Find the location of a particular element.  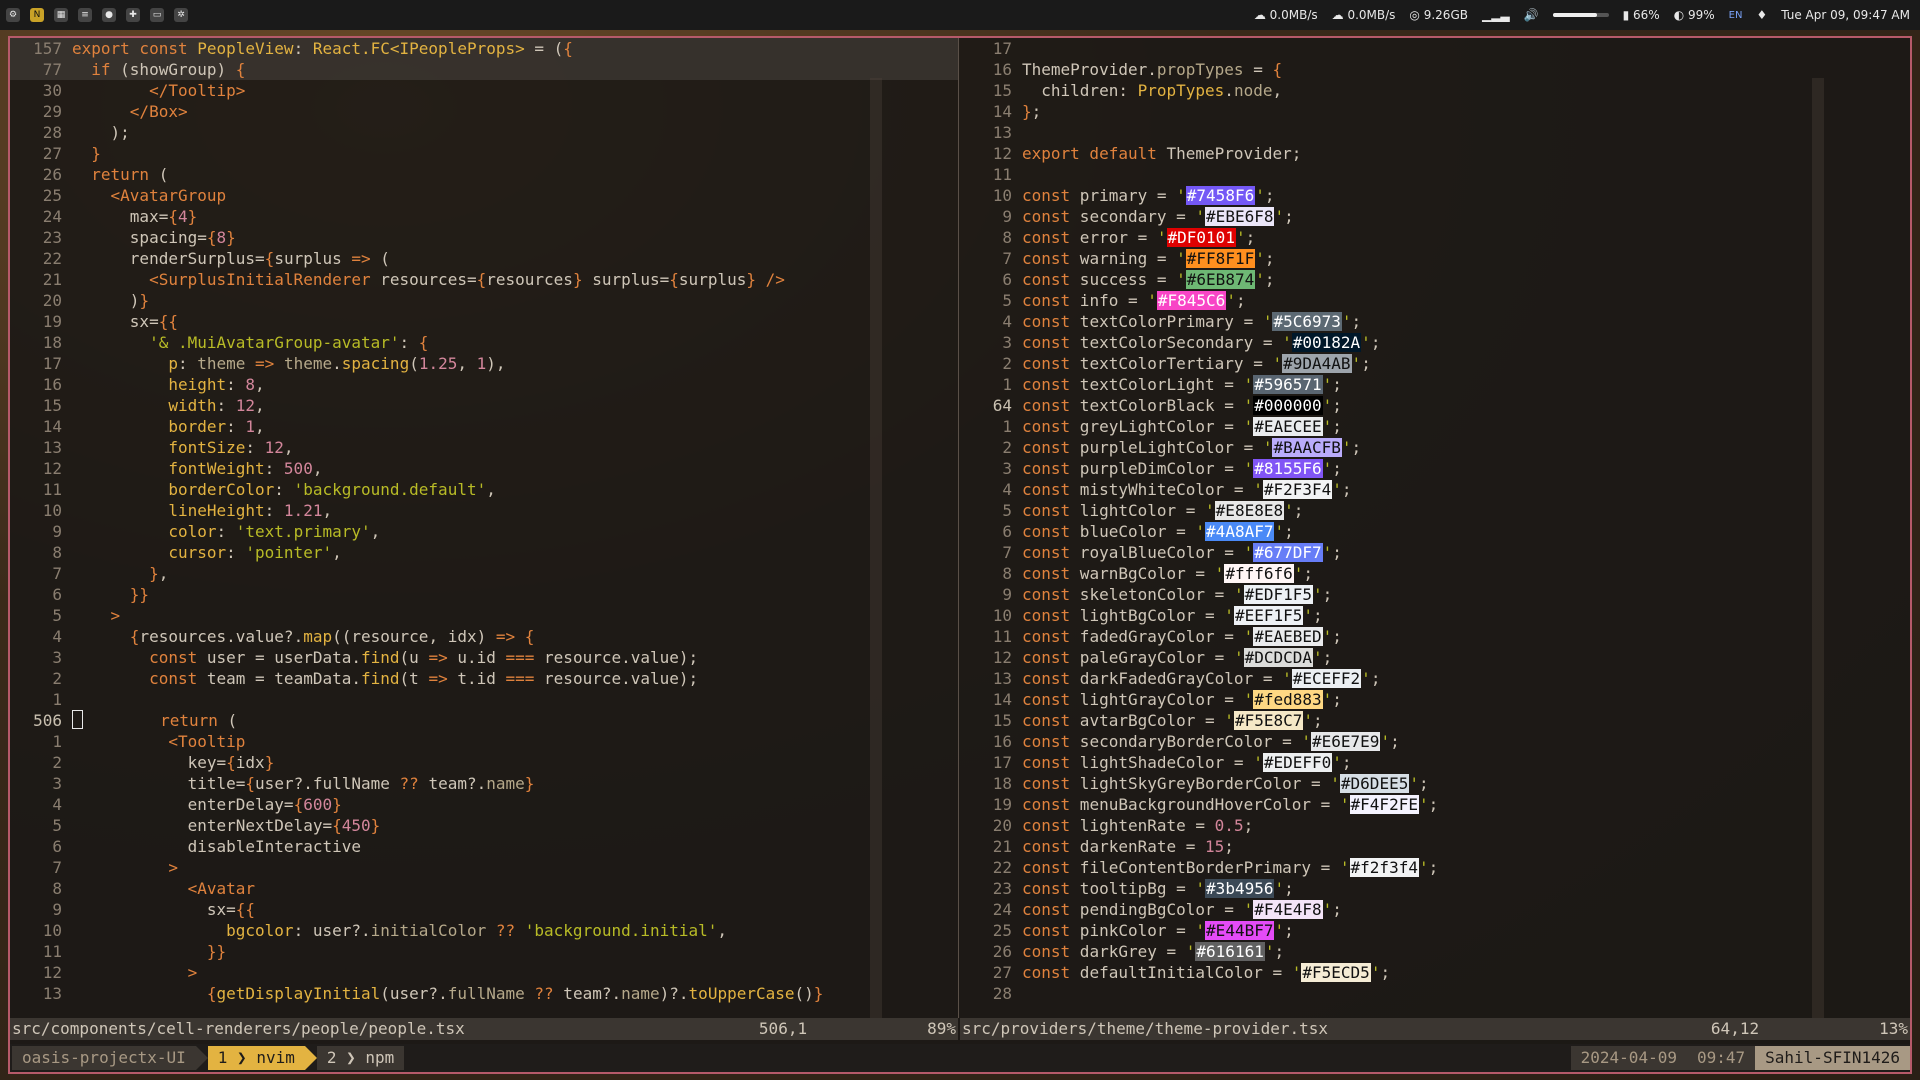

code-line: 24 max={4} is located at coordinates (484, 216).